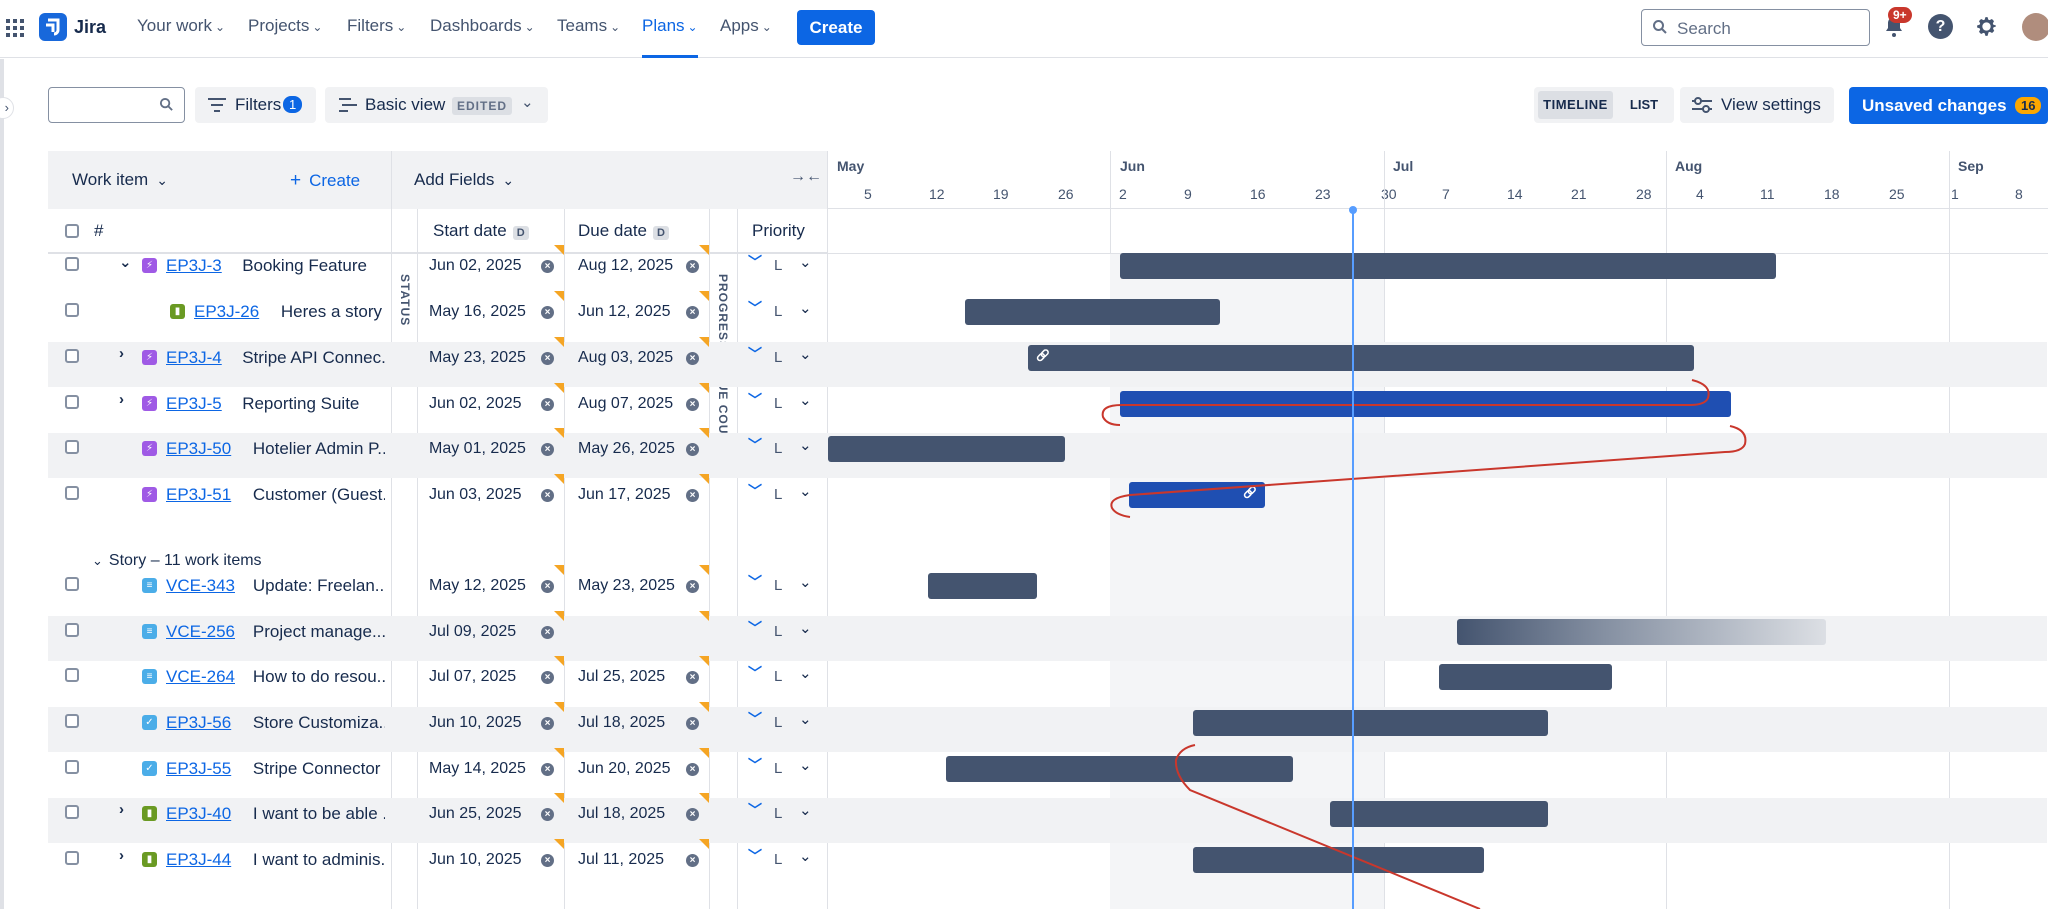  I want to click on today-marker, so click(1353, 210).